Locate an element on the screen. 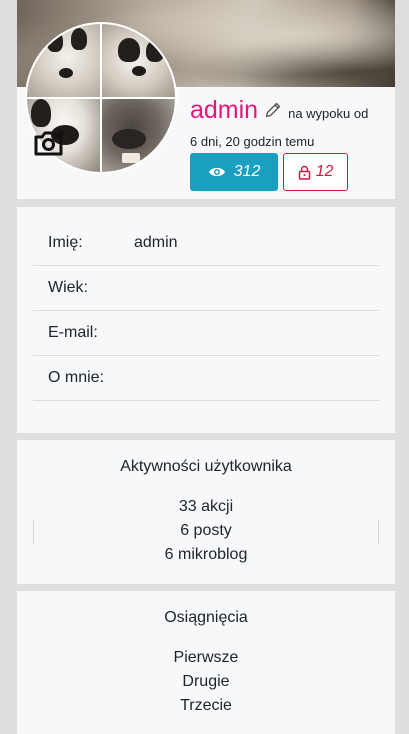 Image resolution: width=409 pixels, height=734 pixels. activity-item: 6 mikroblog is located at coordinates (206, 555).